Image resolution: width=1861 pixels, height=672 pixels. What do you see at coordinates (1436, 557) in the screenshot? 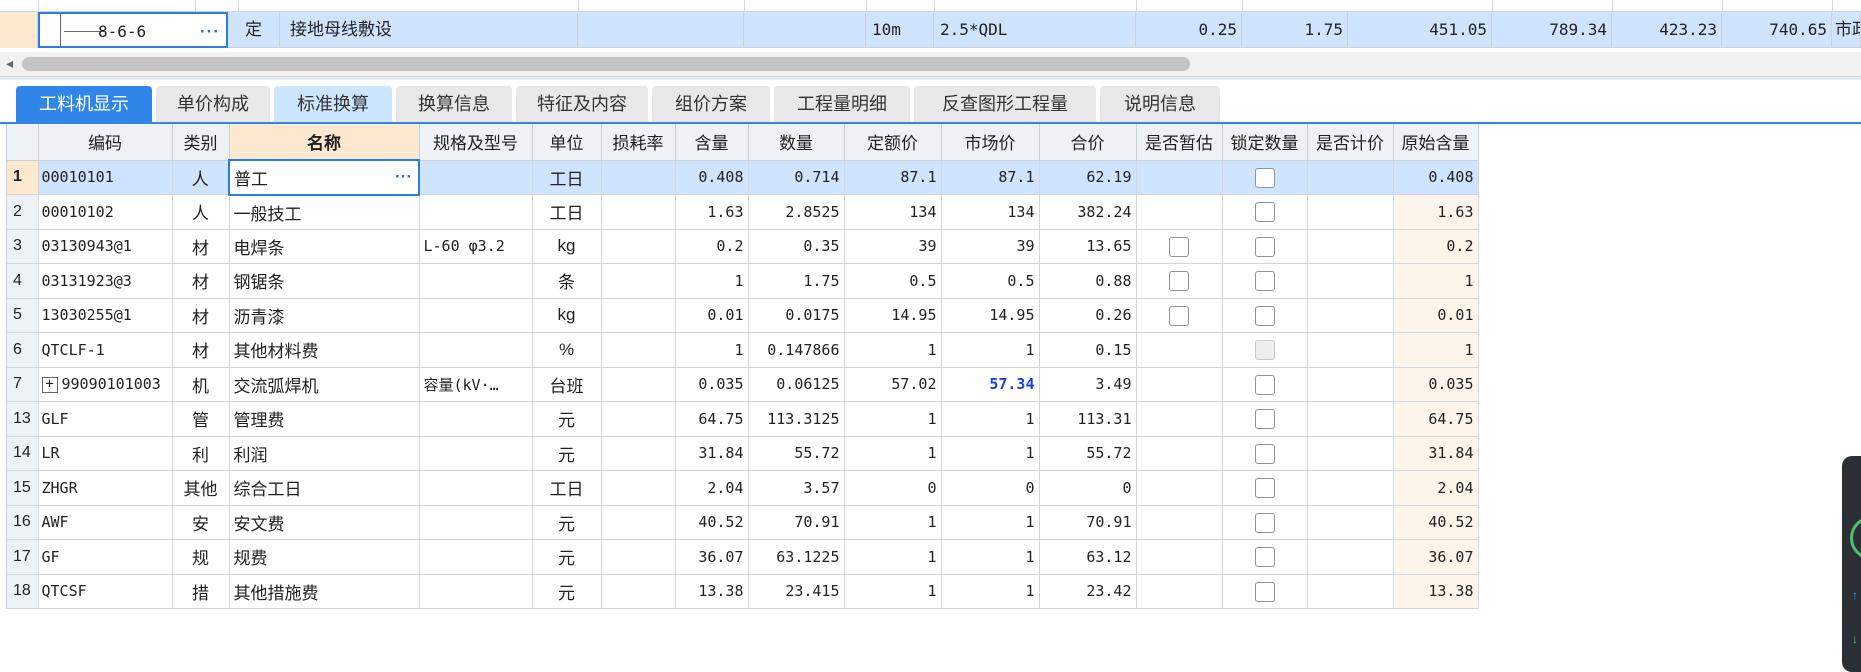
I see `cell-original-content: 36.07` at bounding box center [1436, 557].